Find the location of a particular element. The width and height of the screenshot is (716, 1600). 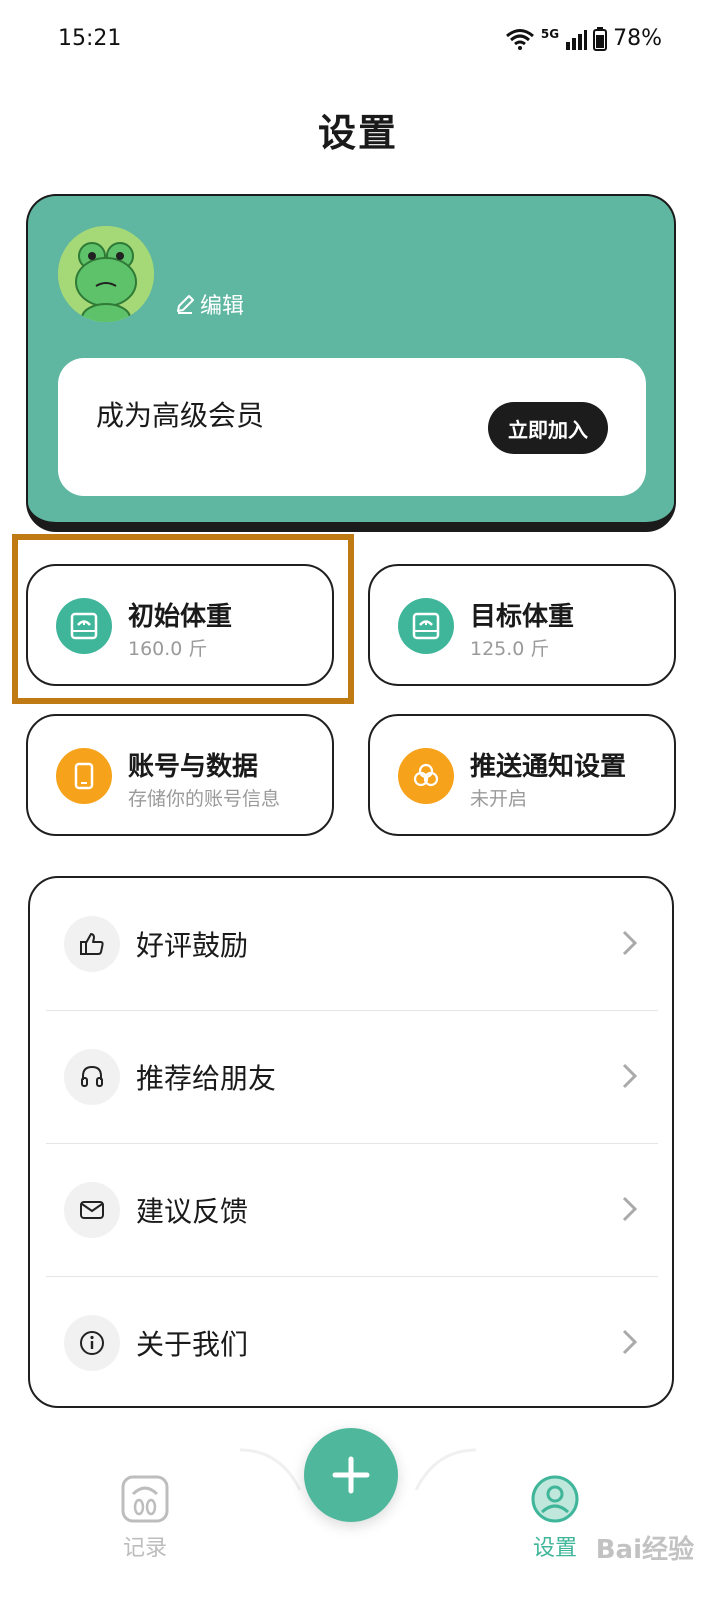

mail-icon is located at coordinates (92, 1210).